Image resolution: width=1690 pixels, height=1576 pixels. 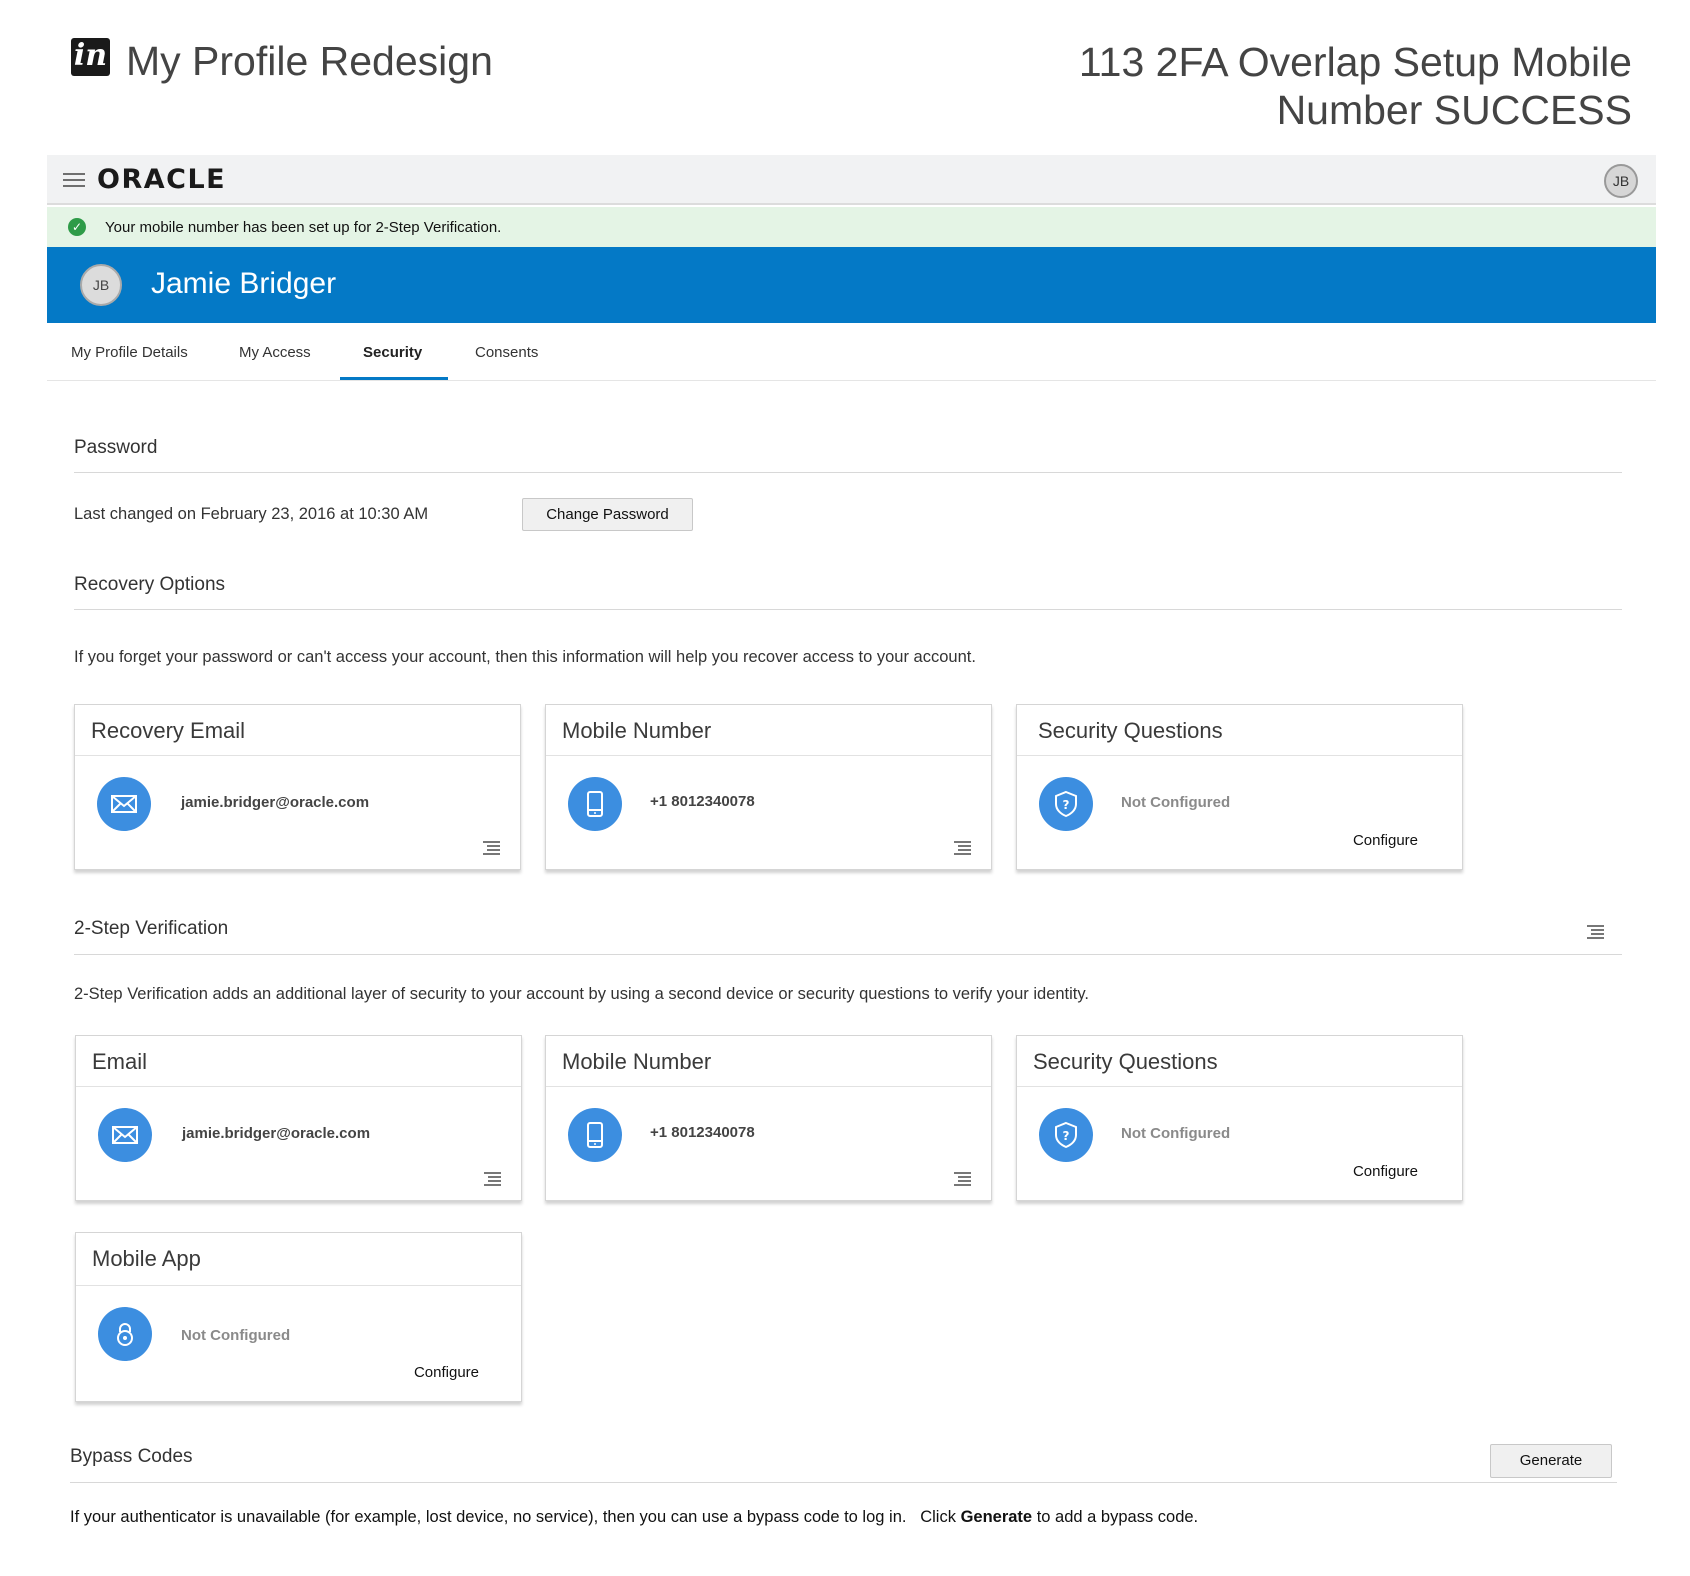 What do you see at coordinates (129, 352) in the screenshot?
I see `tab-my-profile-details: My Profile Details` at bounding box center [129, 352].